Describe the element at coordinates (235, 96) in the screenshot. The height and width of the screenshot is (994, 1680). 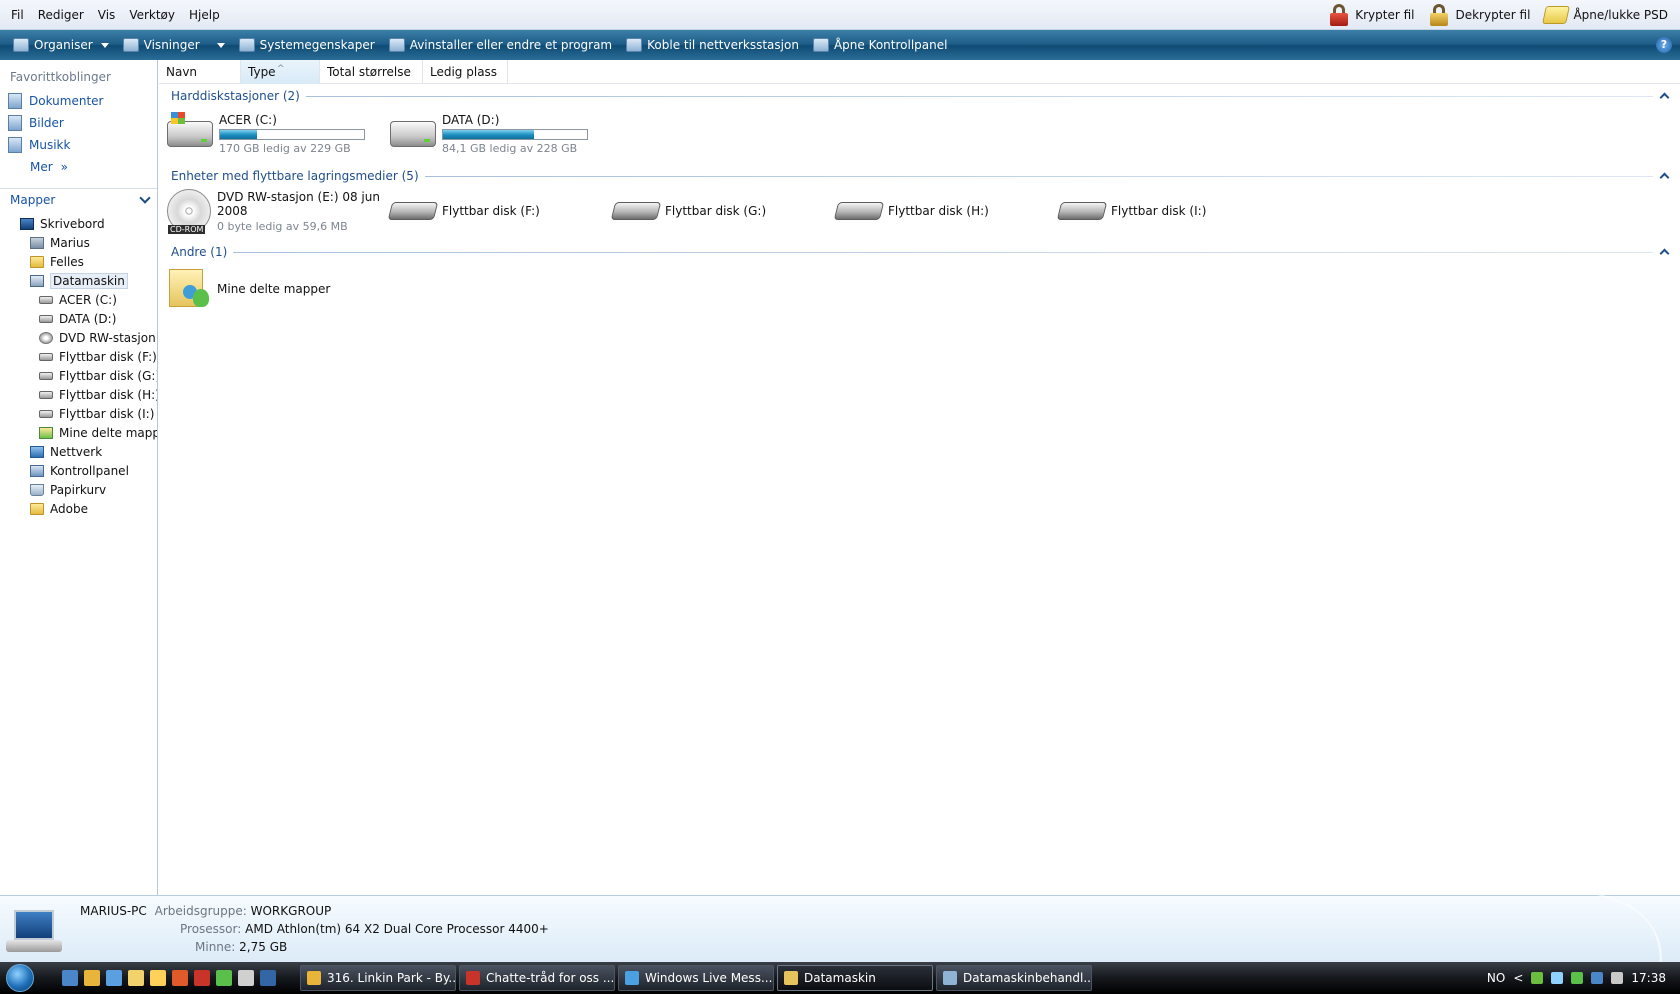
I see `group-hard-disks-title: Harddiskstasjoner (2)` at that location.